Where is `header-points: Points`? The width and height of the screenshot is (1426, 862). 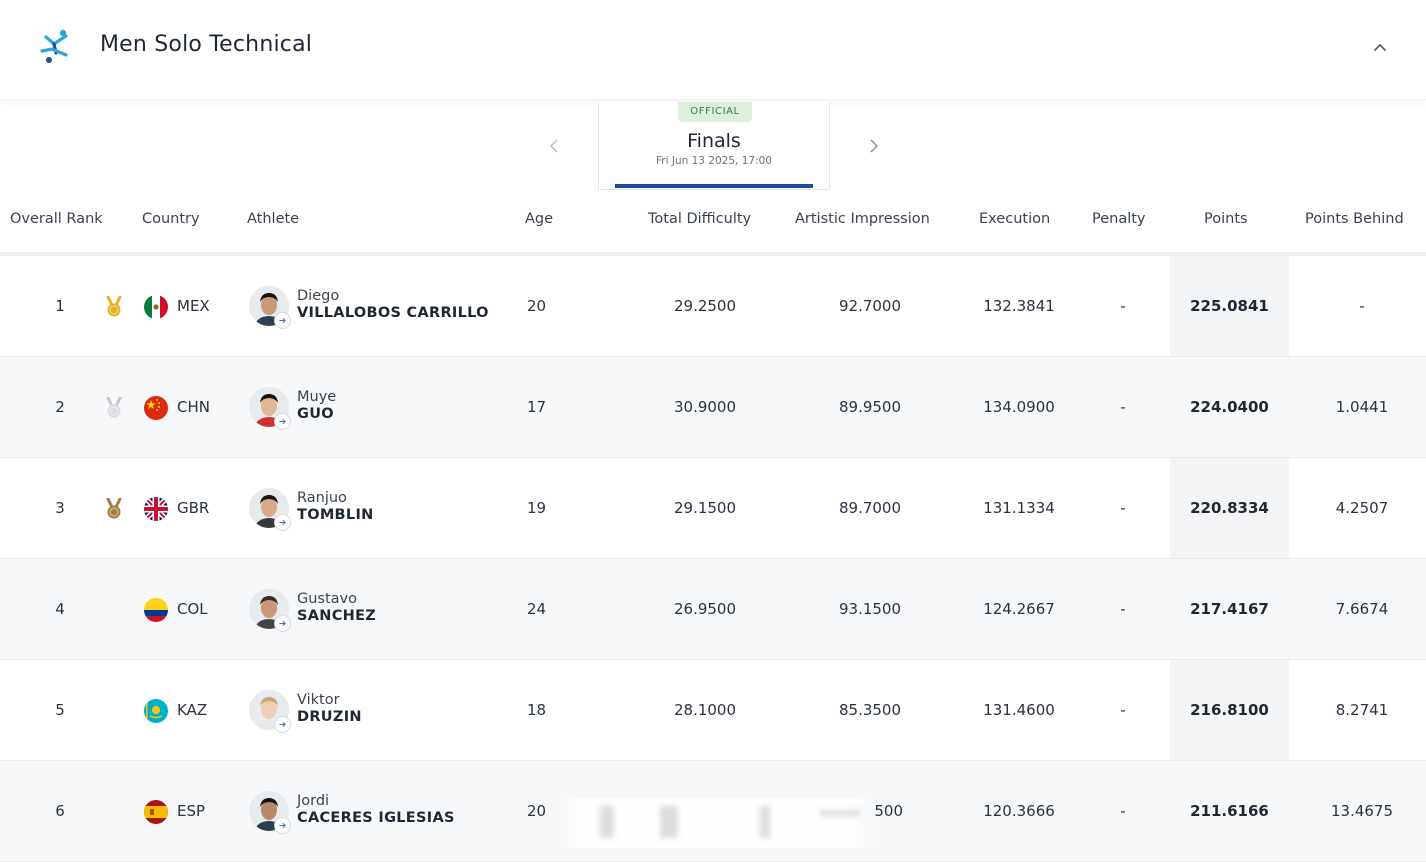 header-points: Points is located at coordinates (1226, 219).